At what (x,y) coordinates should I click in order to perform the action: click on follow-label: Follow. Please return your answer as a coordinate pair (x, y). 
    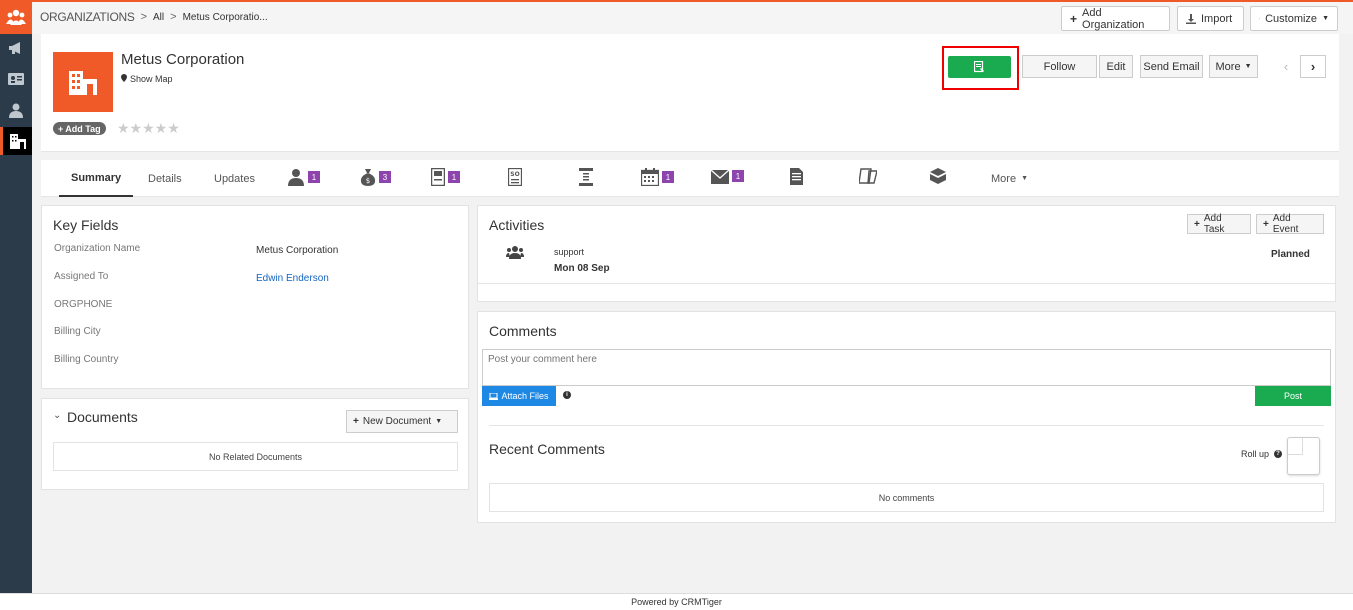
    Looking at the image, I should click on (1059, 66).